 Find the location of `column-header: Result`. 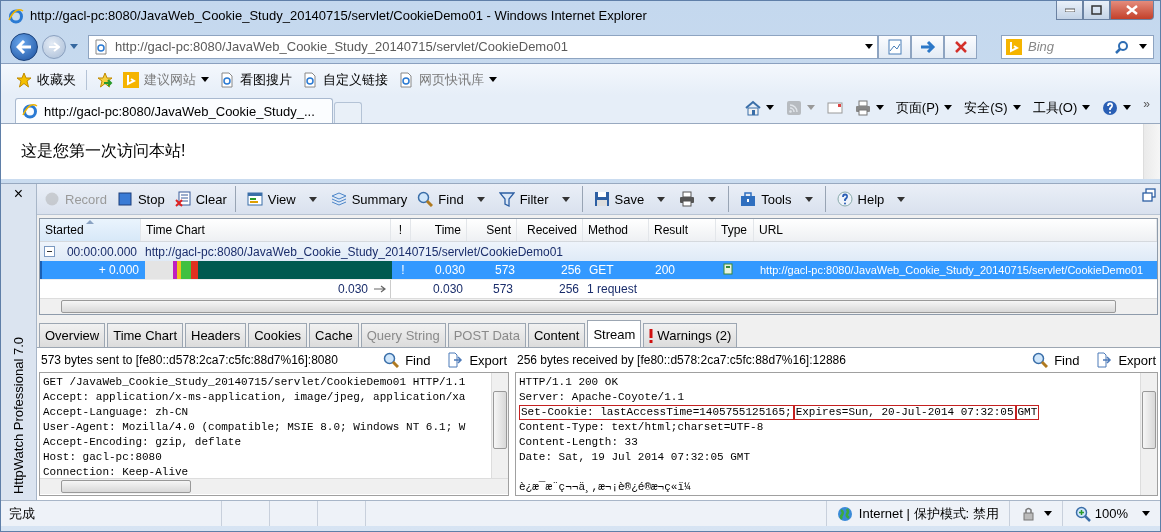

column-header: Result is located at coordinates (682, 230).